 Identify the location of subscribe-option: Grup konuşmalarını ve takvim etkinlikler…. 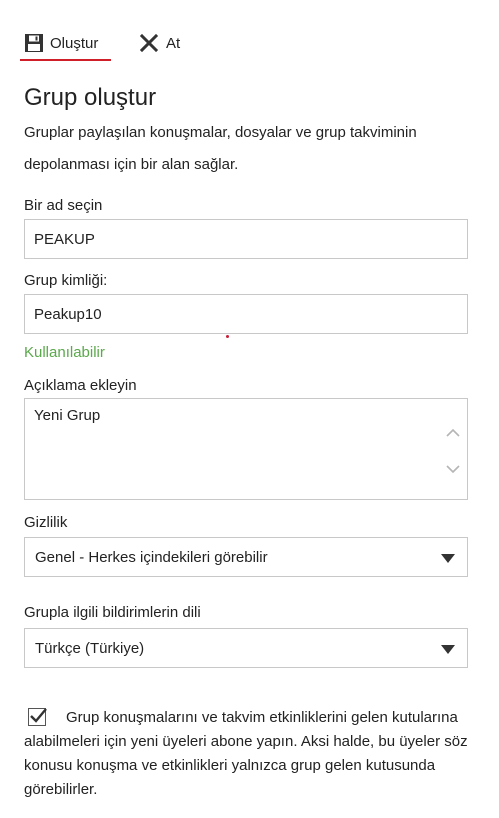
(249, 754).